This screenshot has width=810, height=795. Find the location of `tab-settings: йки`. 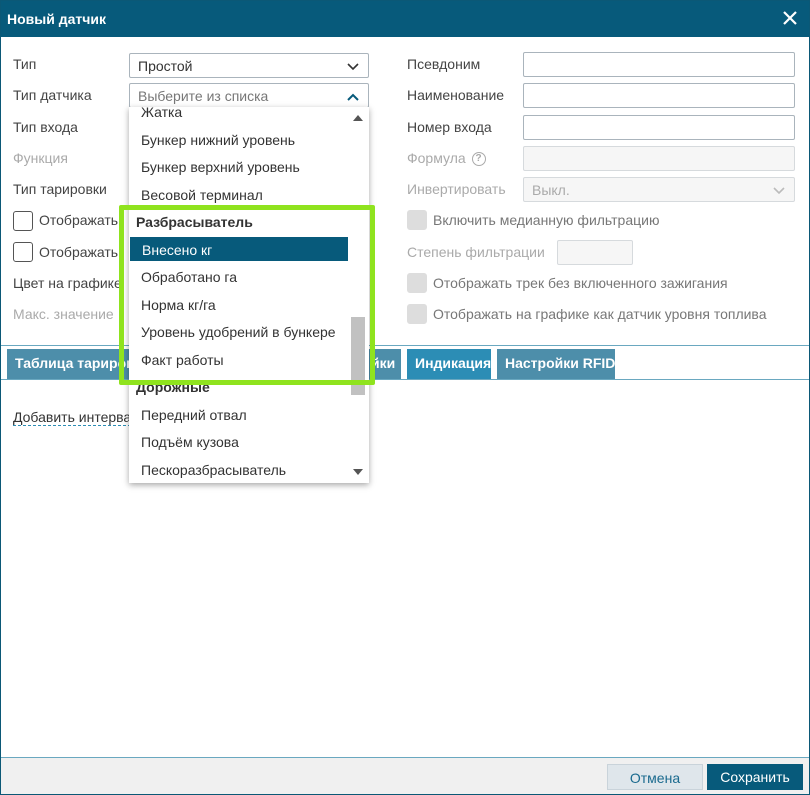

tab-settings: йки is located at coordinates (384, 364).